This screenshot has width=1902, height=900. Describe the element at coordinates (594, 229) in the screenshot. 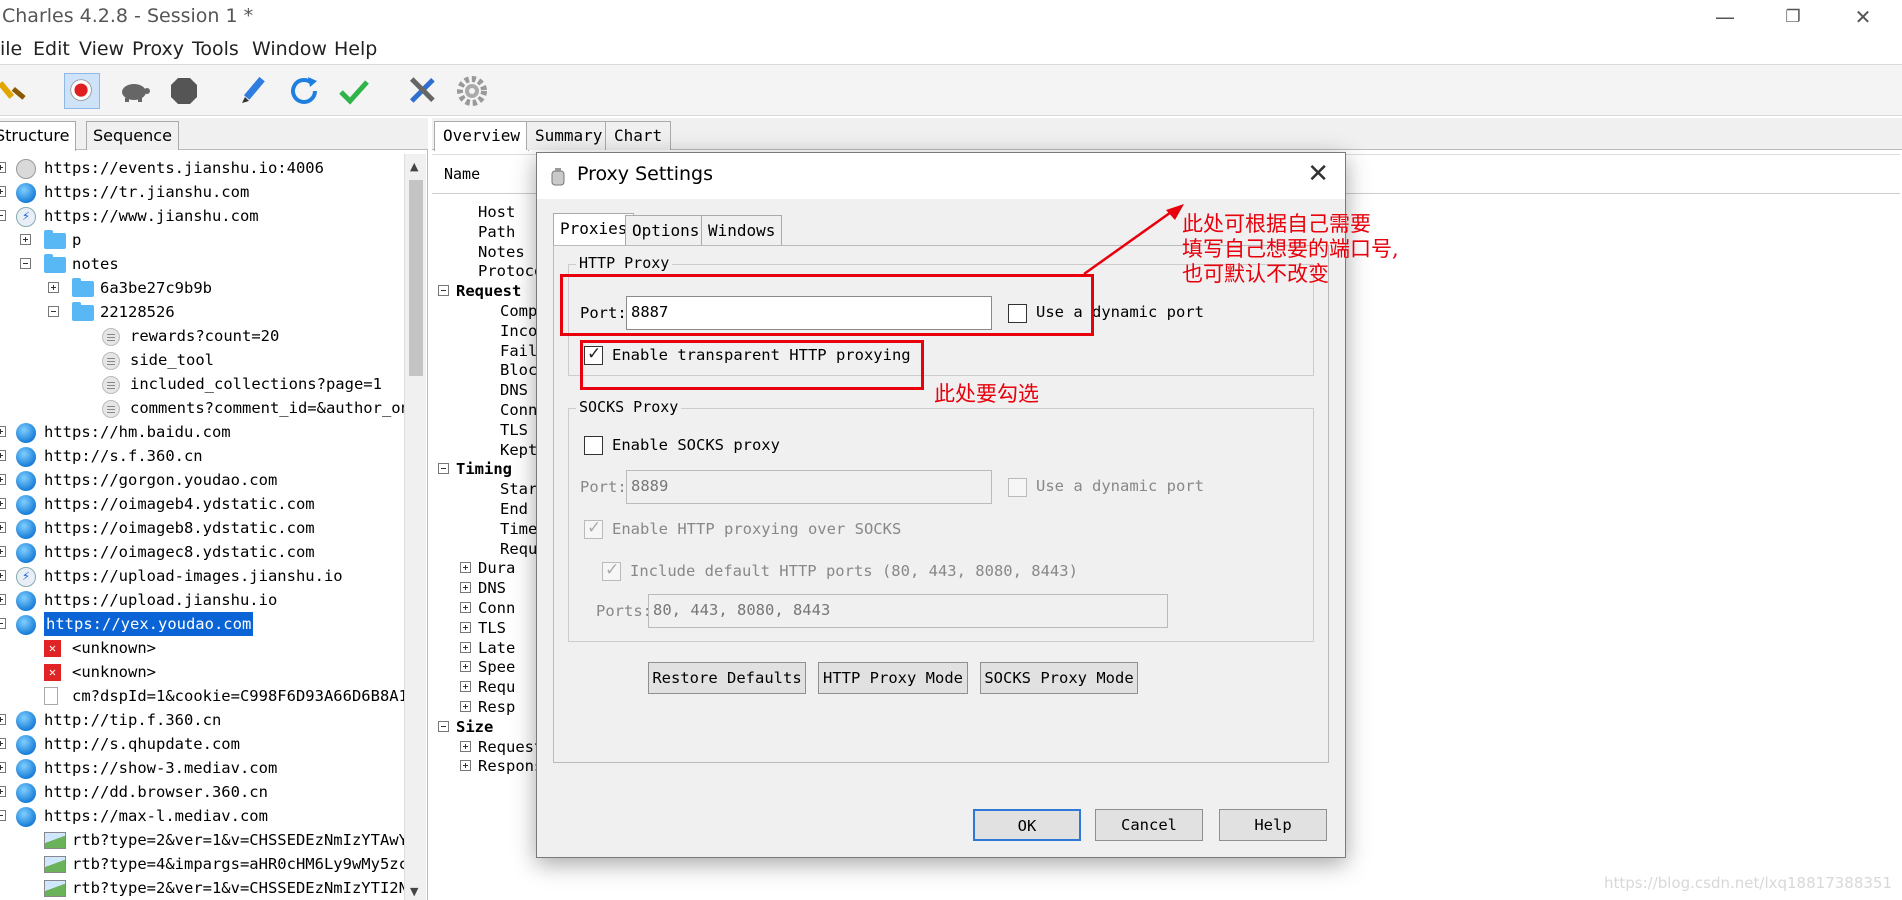

I see `tab-proxies: Proxies` at that location.